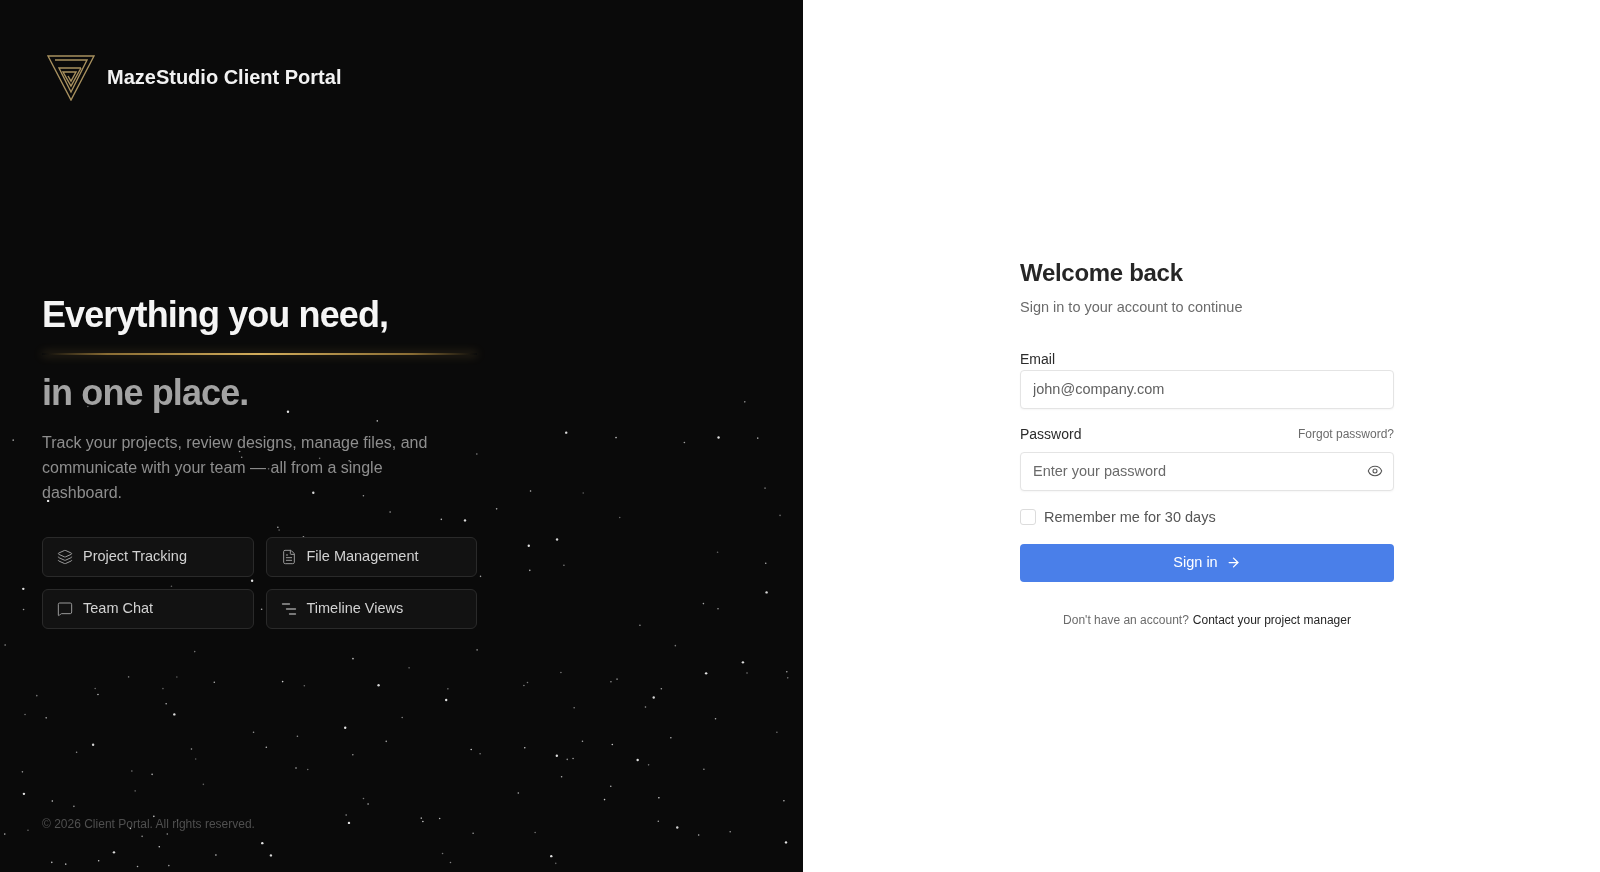 The height and width of the screenshot is (872, 1600). What do you see at coordinates (1207, 389) in the screenshot?
I see `email-input: john@company.com` at bounding box center [1207, 389].